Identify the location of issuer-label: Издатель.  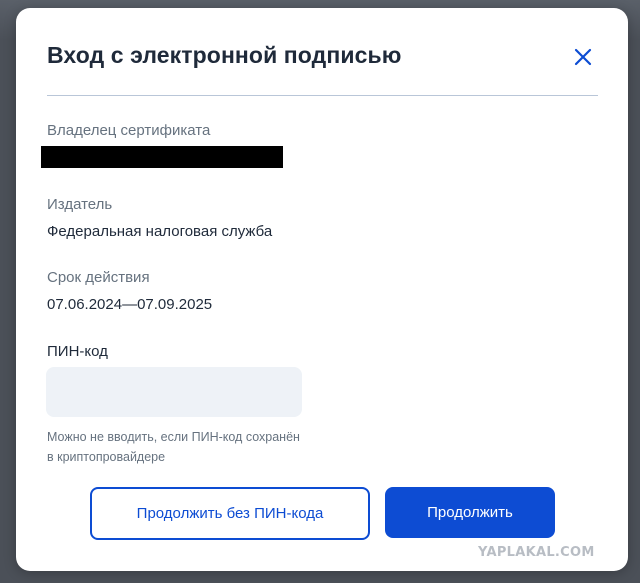
(80, 204).